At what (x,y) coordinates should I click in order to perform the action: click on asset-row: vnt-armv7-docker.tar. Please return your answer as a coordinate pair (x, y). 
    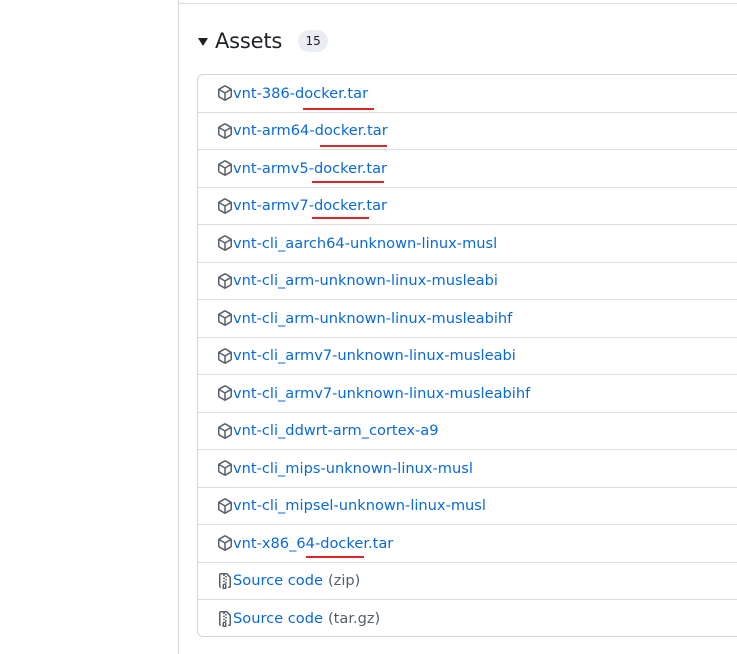
    Looking at the image, I should click on (467, 206).